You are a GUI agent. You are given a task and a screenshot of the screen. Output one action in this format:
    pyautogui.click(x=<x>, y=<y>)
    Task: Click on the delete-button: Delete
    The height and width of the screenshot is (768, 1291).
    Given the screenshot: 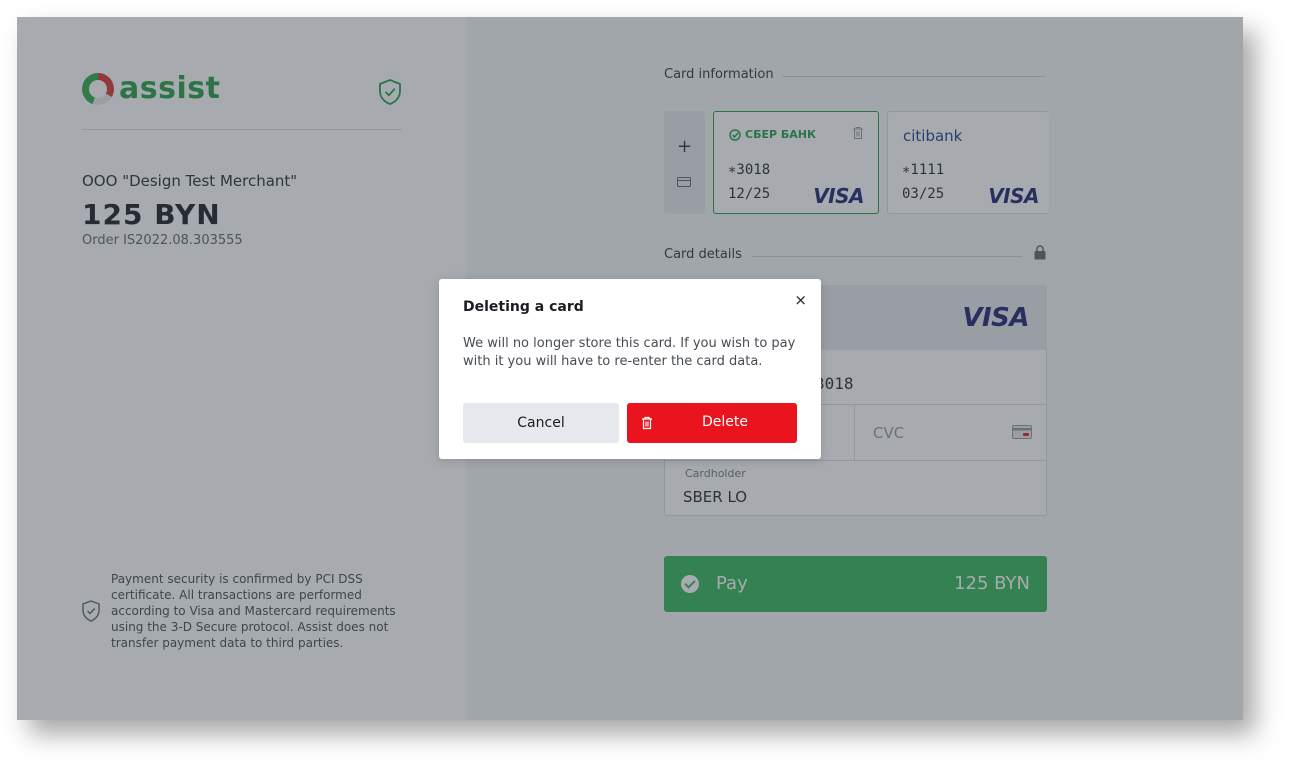 What is the action you would take?
    pyautogui.click(x=712, y=423)
    